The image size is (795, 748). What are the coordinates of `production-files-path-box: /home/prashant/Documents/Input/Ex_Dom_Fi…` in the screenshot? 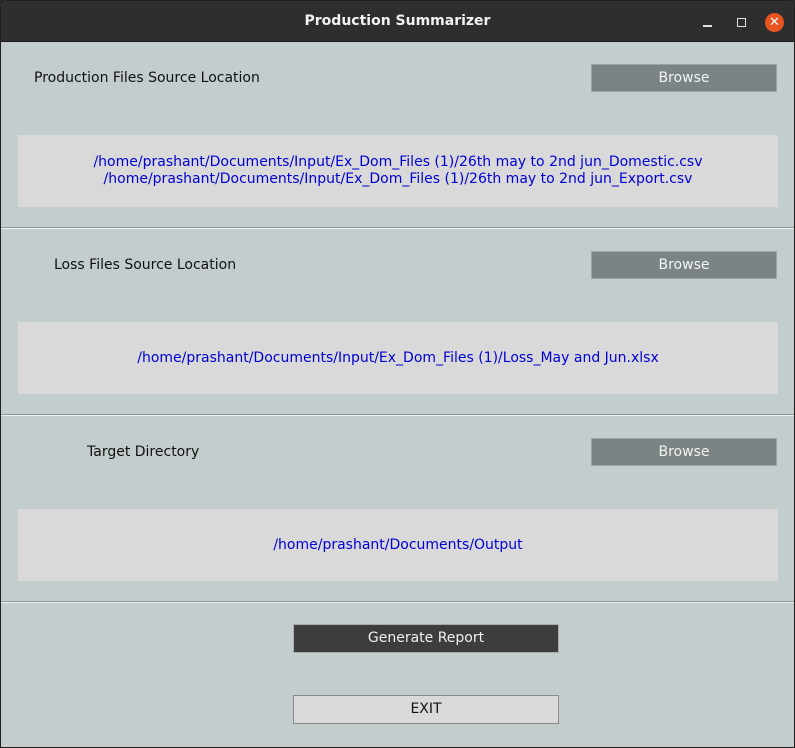 It's located at (398, 171).